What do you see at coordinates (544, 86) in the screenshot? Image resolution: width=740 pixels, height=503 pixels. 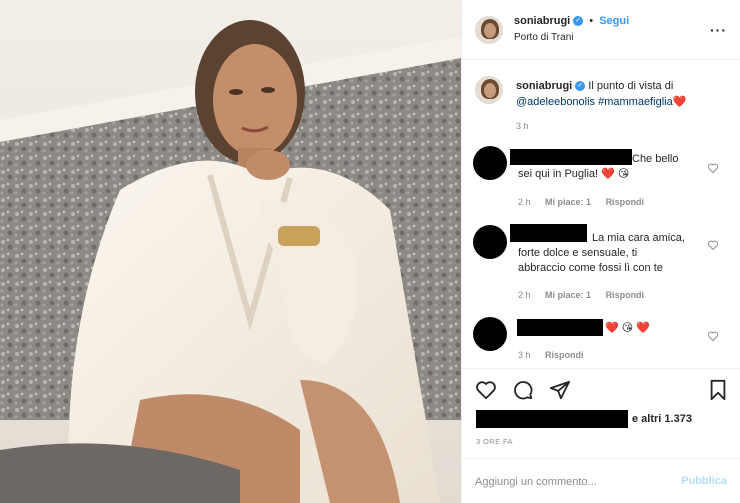 I see `caption-username: soniabrugi` at bounding box center [544, 86].